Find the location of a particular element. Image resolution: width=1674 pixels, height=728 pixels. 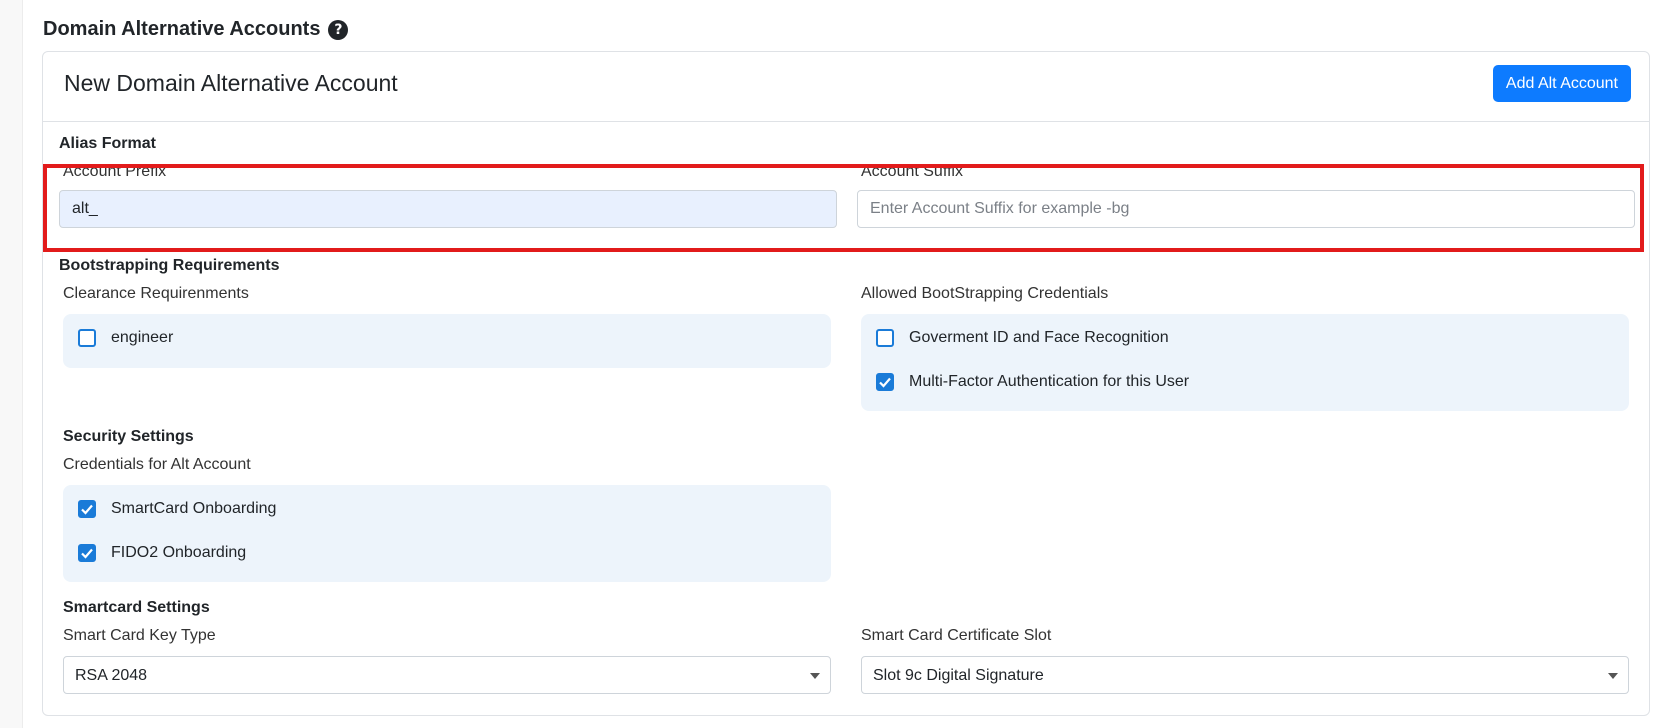

question-circle-icon: ? is located at coordinates (338, 29).